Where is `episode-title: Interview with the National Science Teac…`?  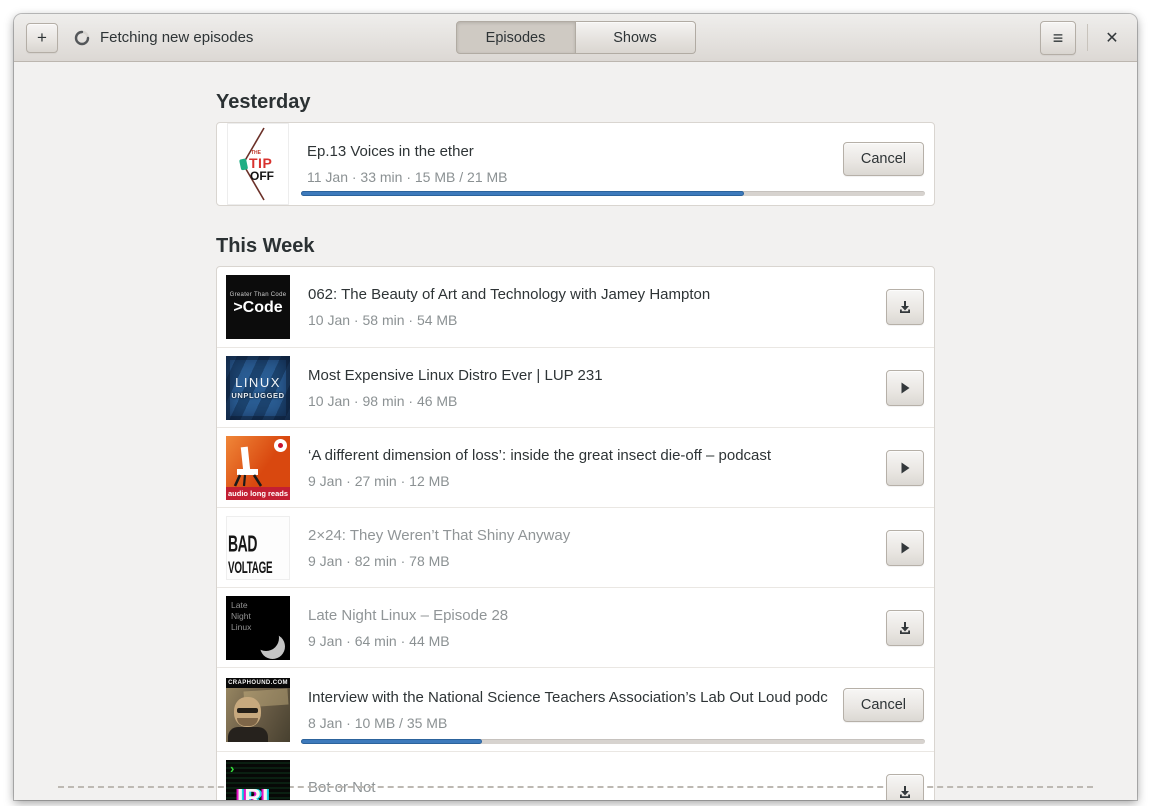
episode-title: Interview with the National Science Teac… is located at coordinates (568, 697).